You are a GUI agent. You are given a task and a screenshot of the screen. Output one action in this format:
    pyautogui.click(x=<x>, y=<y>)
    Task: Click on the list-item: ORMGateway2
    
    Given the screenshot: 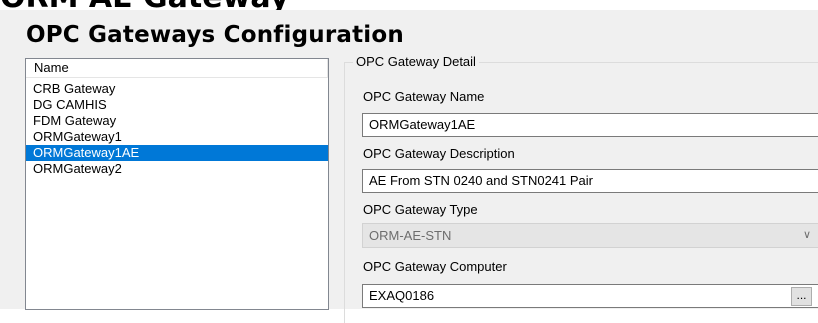 What is the action you would take?
    pyautogui.click(x=177, y=169)
    